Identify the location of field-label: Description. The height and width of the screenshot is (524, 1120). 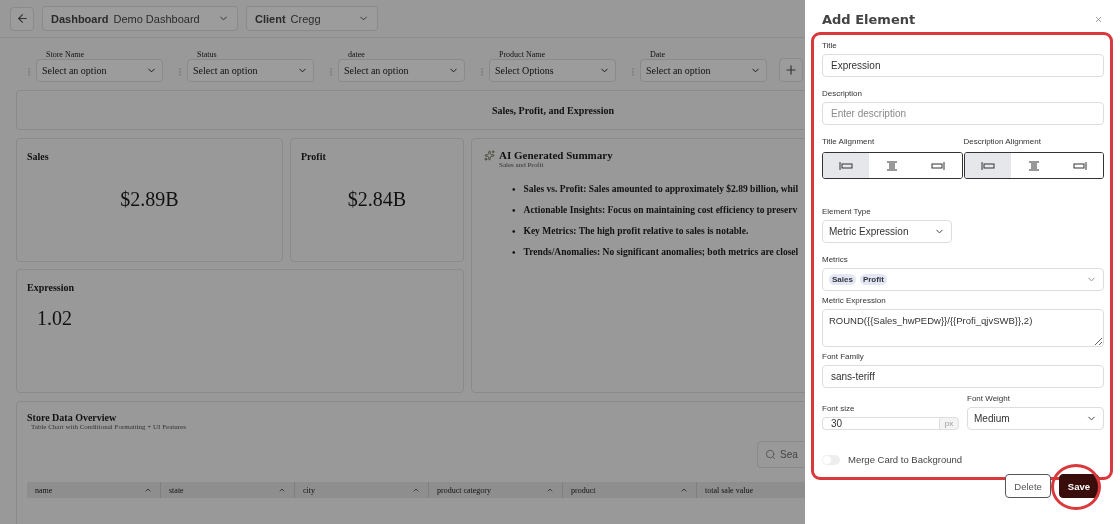
(842, 93).